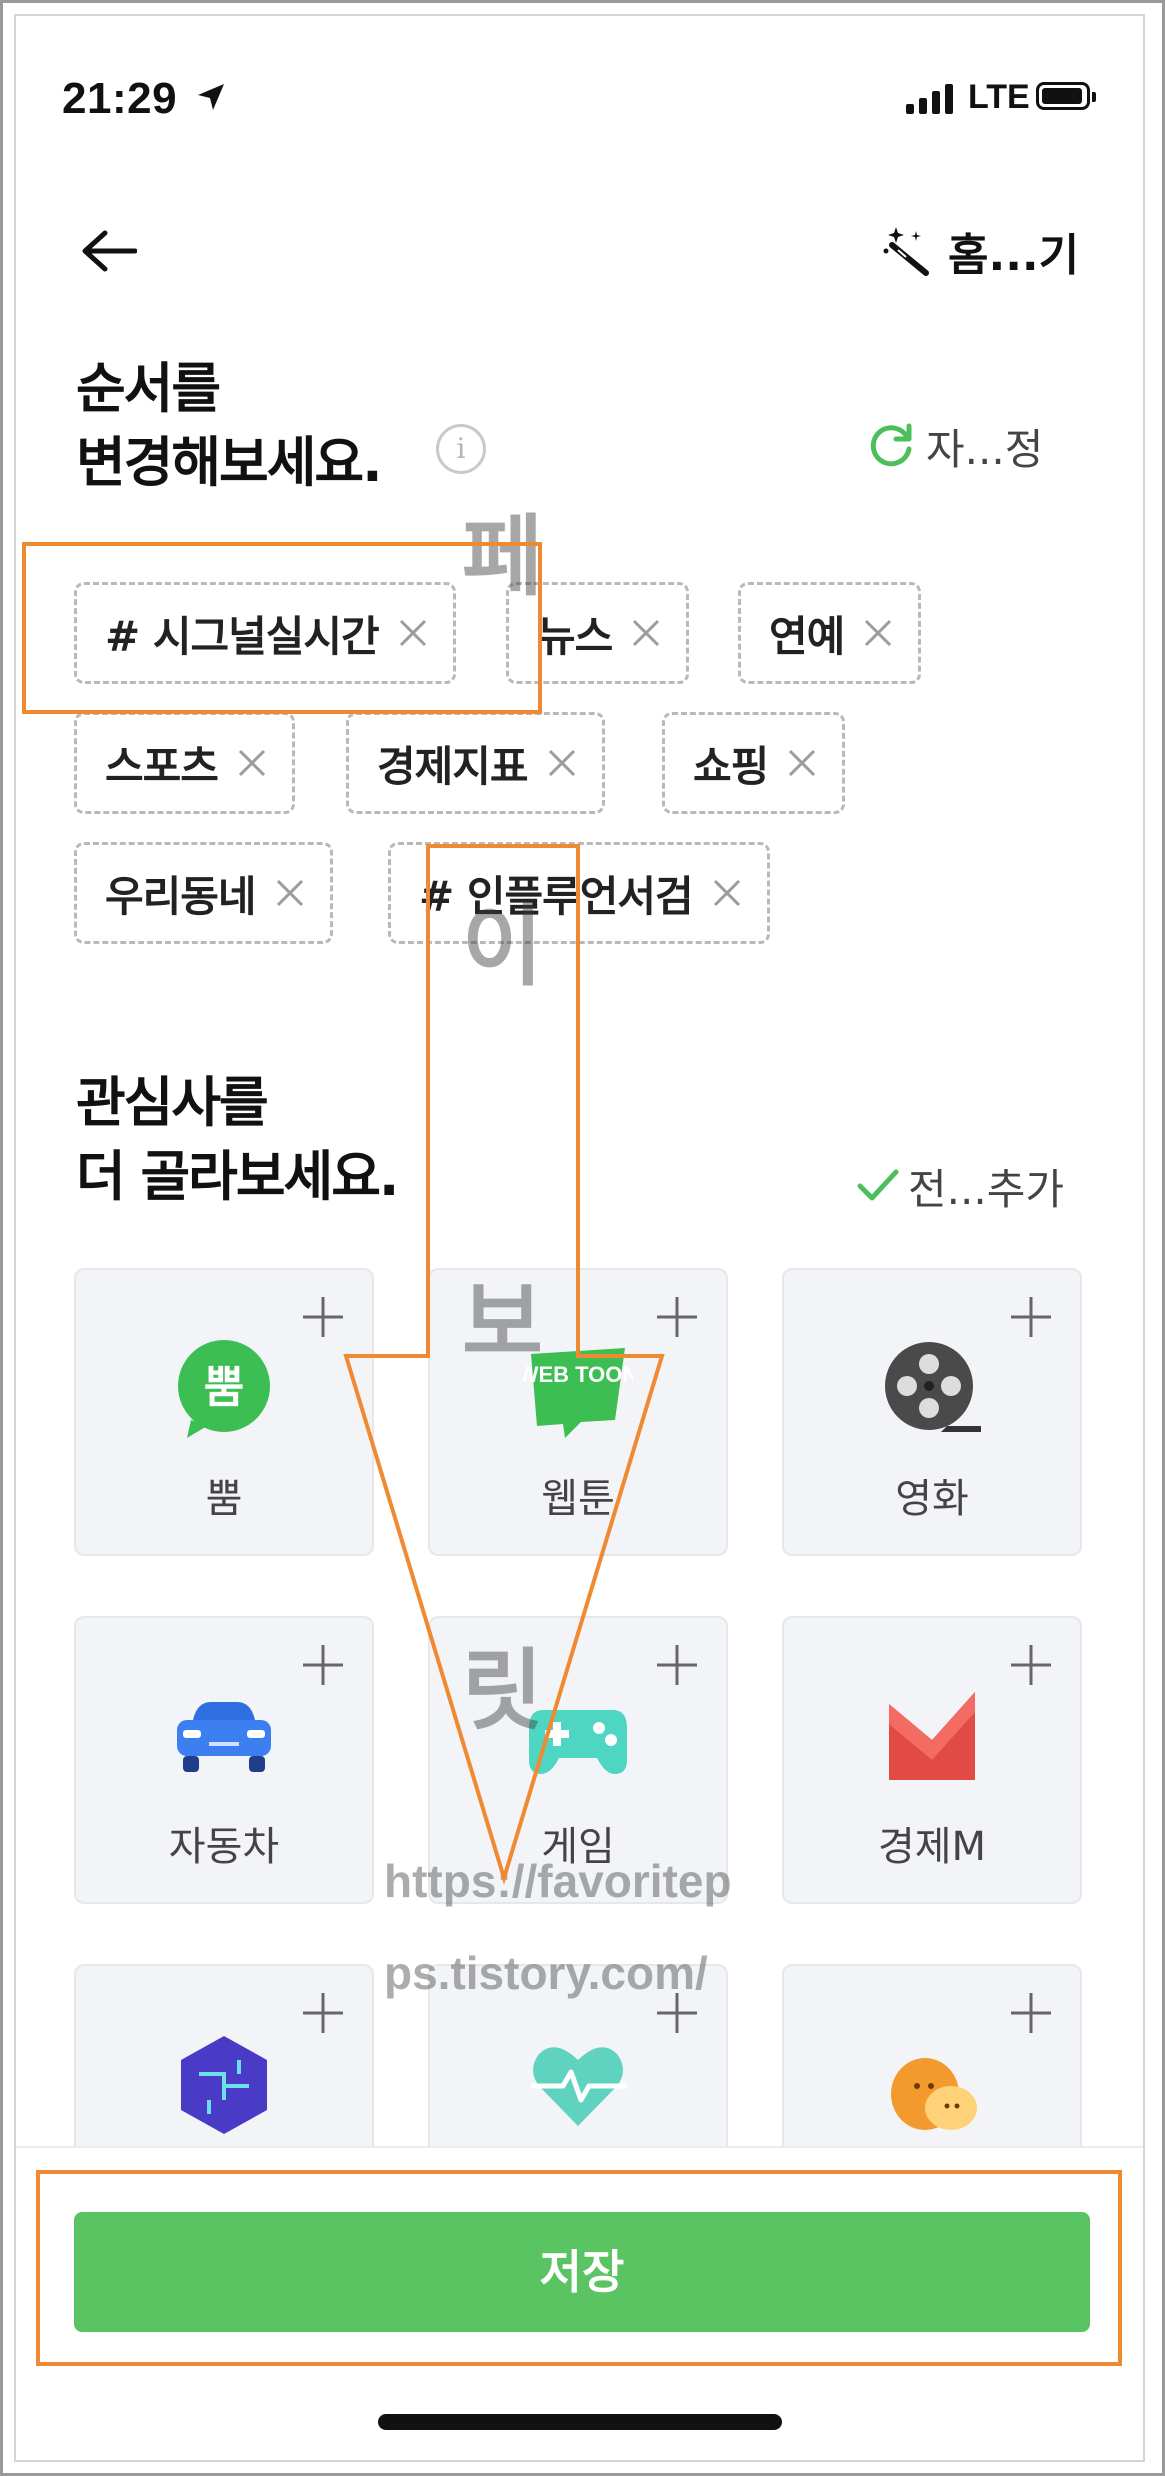 This screenshot has width=1165, height=2476. Describe the element at coordinates (929, 99) in the screenshot. I see `cellular-signal-icon` at that location.